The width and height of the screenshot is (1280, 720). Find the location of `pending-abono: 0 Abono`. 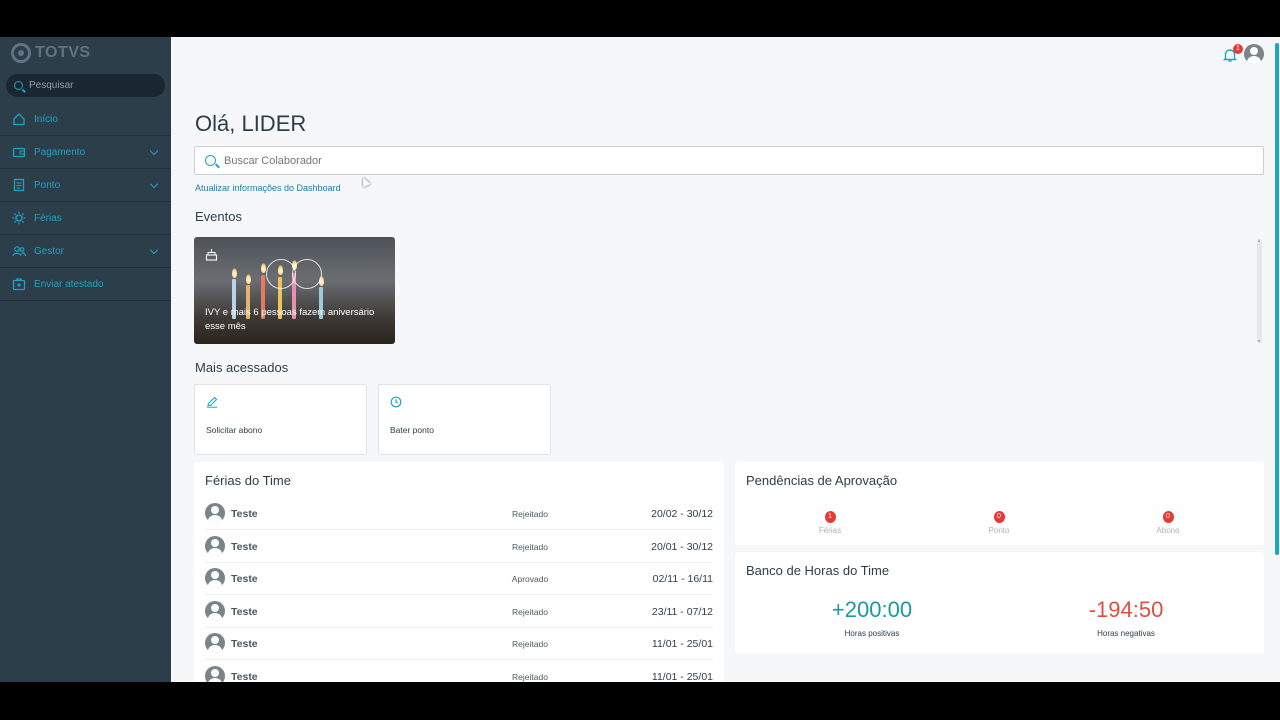

pending-abono: 0 Abono is located at coordinates (1168, 520).